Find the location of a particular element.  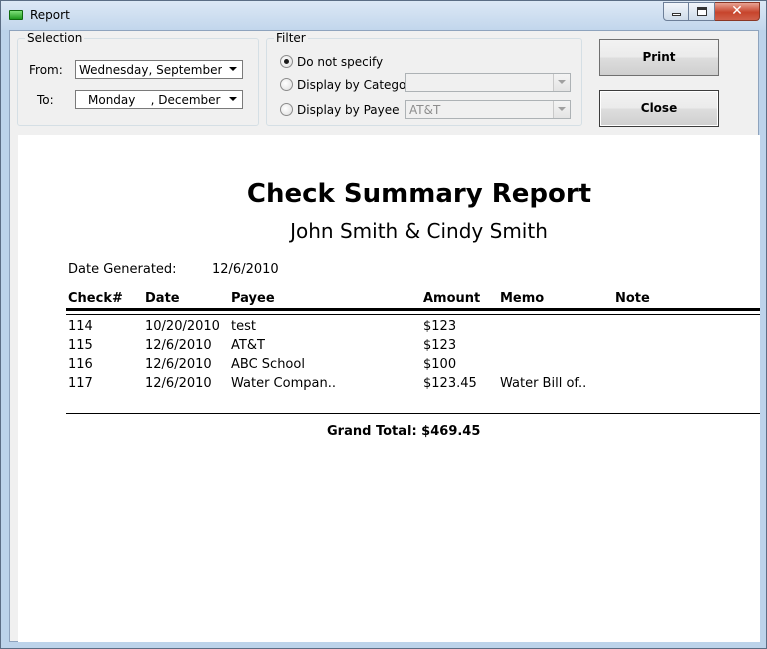

maximize-button is located at coordinates (702, 11).